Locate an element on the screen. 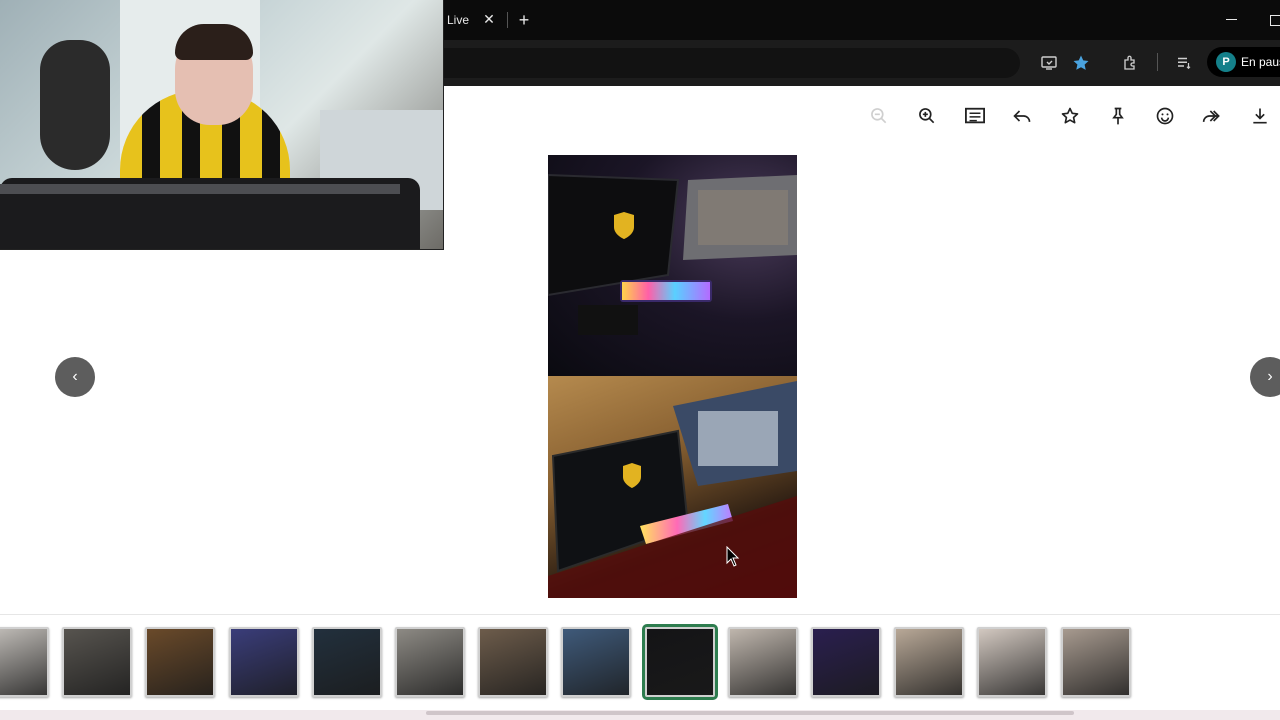 The height and width of the screenshot is (720, 1280). mouse-cursor-icon is located at coordinates (733, 556).